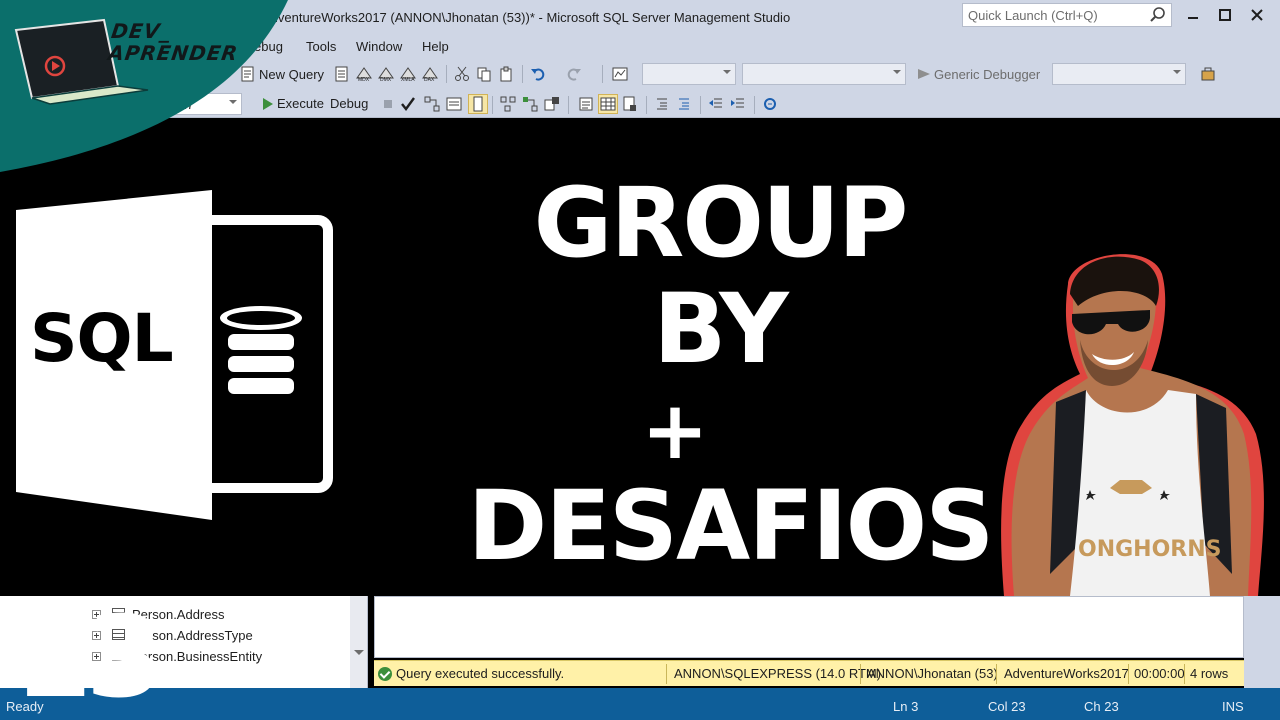 The width and height of the screenshot is (1280, 720). What do you see at coordinates (1119, 74) in the screenshot?
I see `debug-target-combo` at bounding box center [1119, 74].